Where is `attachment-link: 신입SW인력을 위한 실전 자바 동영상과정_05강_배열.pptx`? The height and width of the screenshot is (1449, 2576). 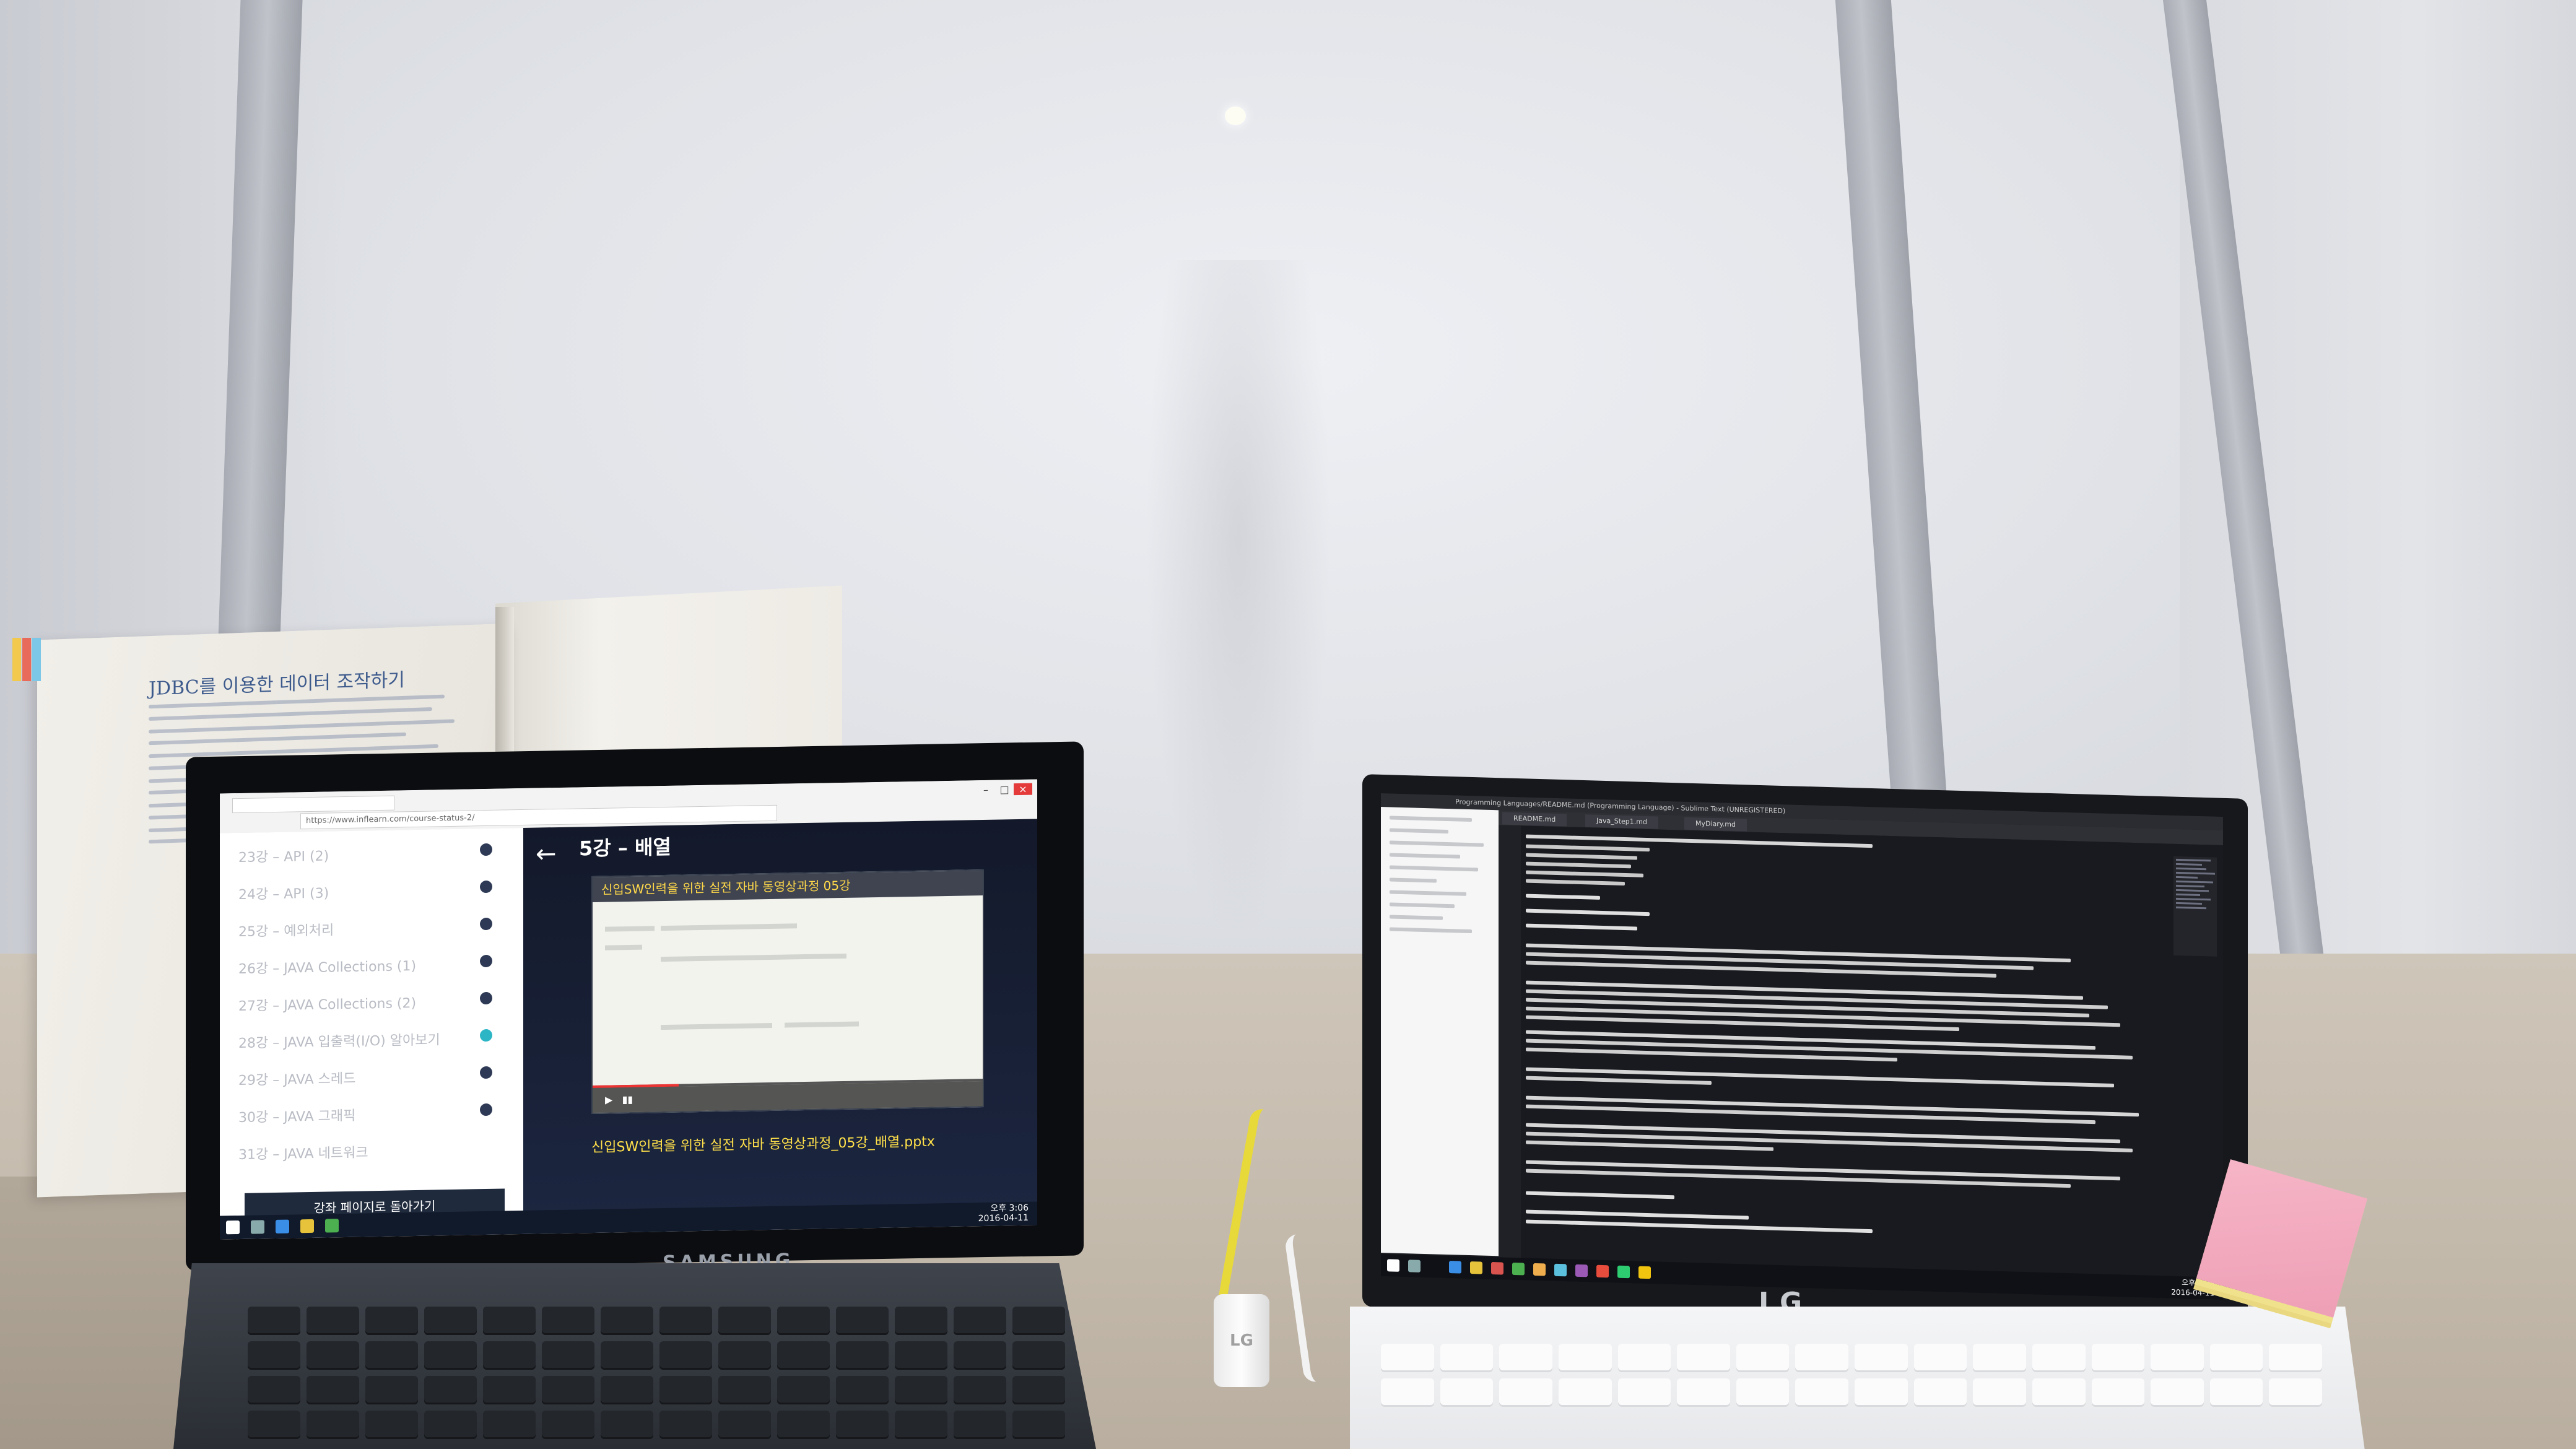
attachment-link: 신입SW인력을 위한 실전 자바 동영상과정_05강_배열.pptx is located at coordinates (763, 1143).